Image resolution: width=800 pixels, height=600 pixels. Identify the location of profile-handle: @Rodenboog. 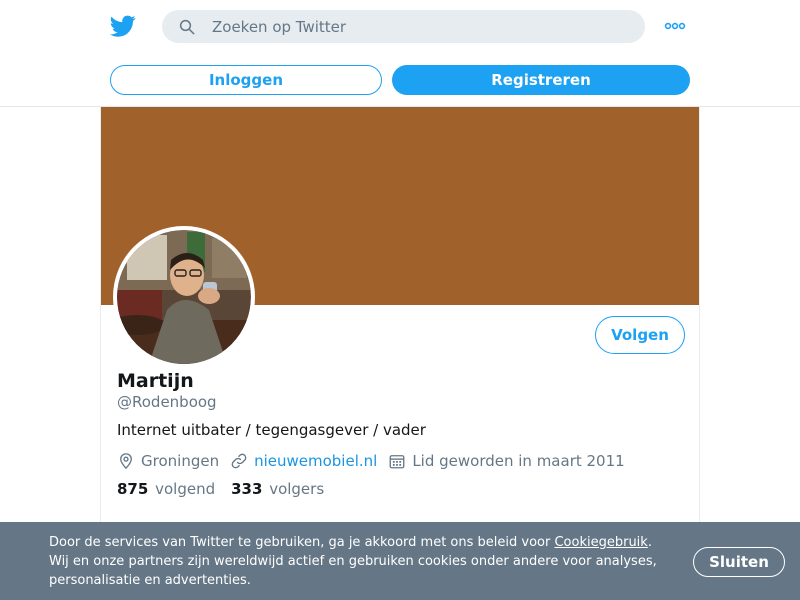
(167, 402).